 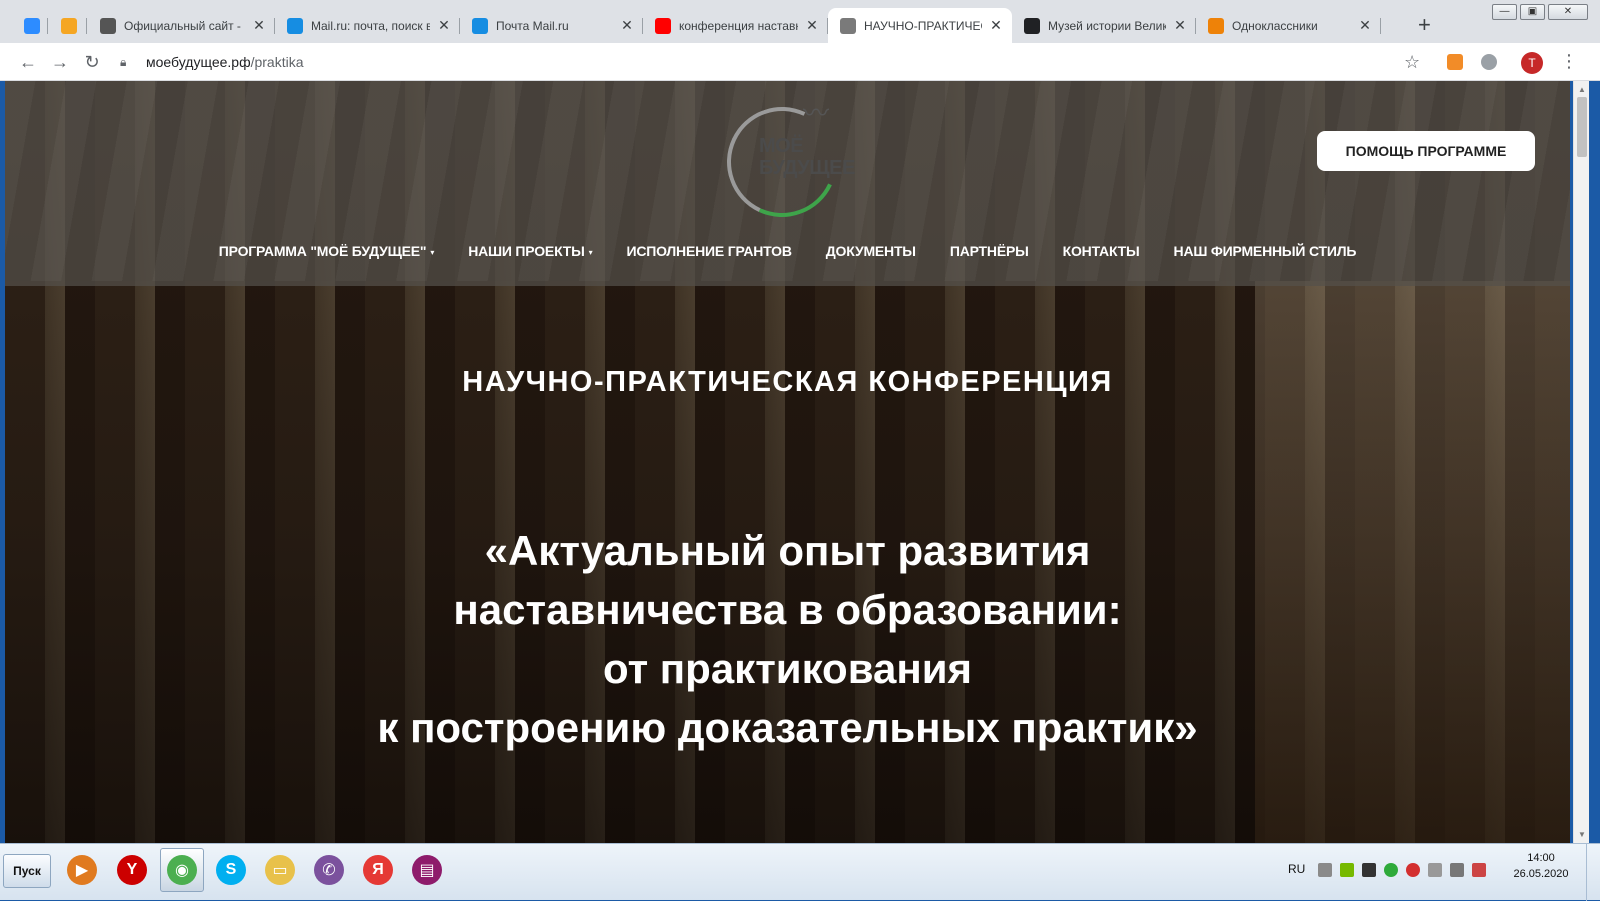 I want to click on folder-icon: ▭, so click(x=280, y=870).